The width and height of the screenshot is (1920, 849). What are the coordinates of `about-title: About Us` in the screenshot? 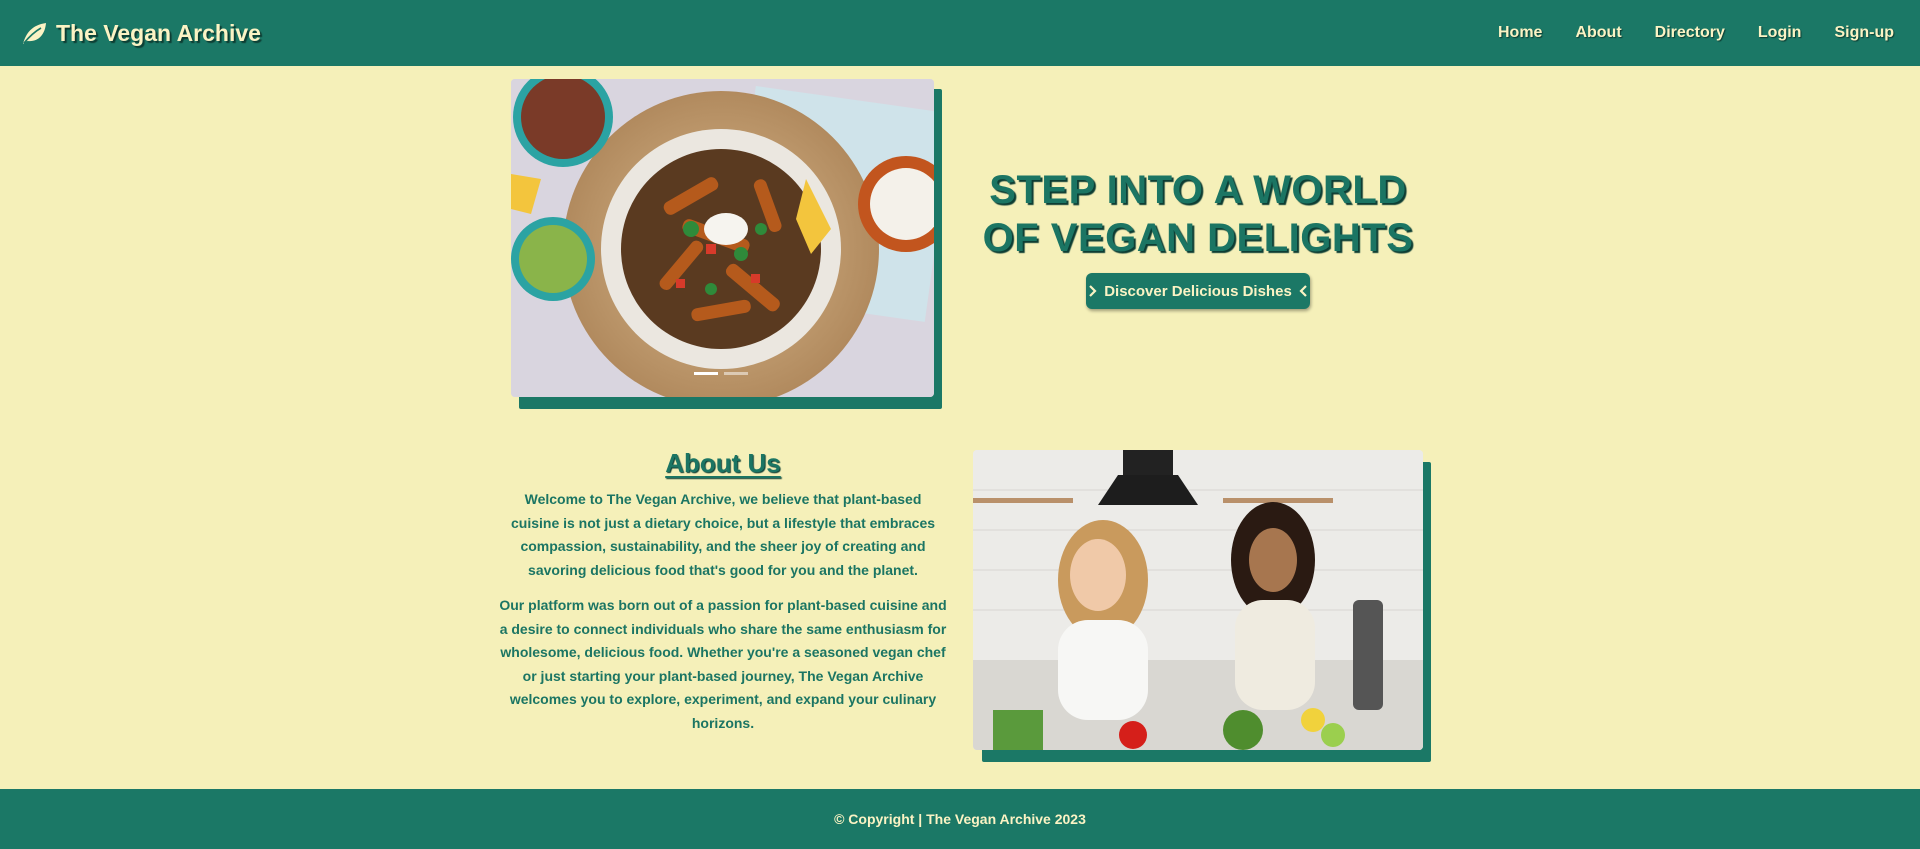 It's located at (723, 463).